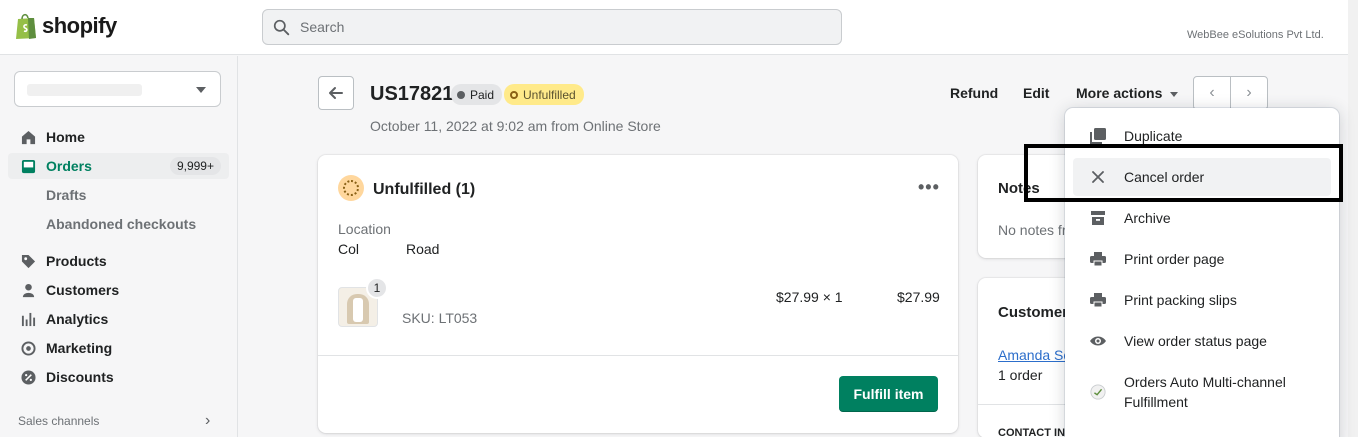 This screenshot has height=437, width=1358. Describe the element at coordinates (1183, 173) in the screenshot. I see `annotation-highlight-box` at that location.